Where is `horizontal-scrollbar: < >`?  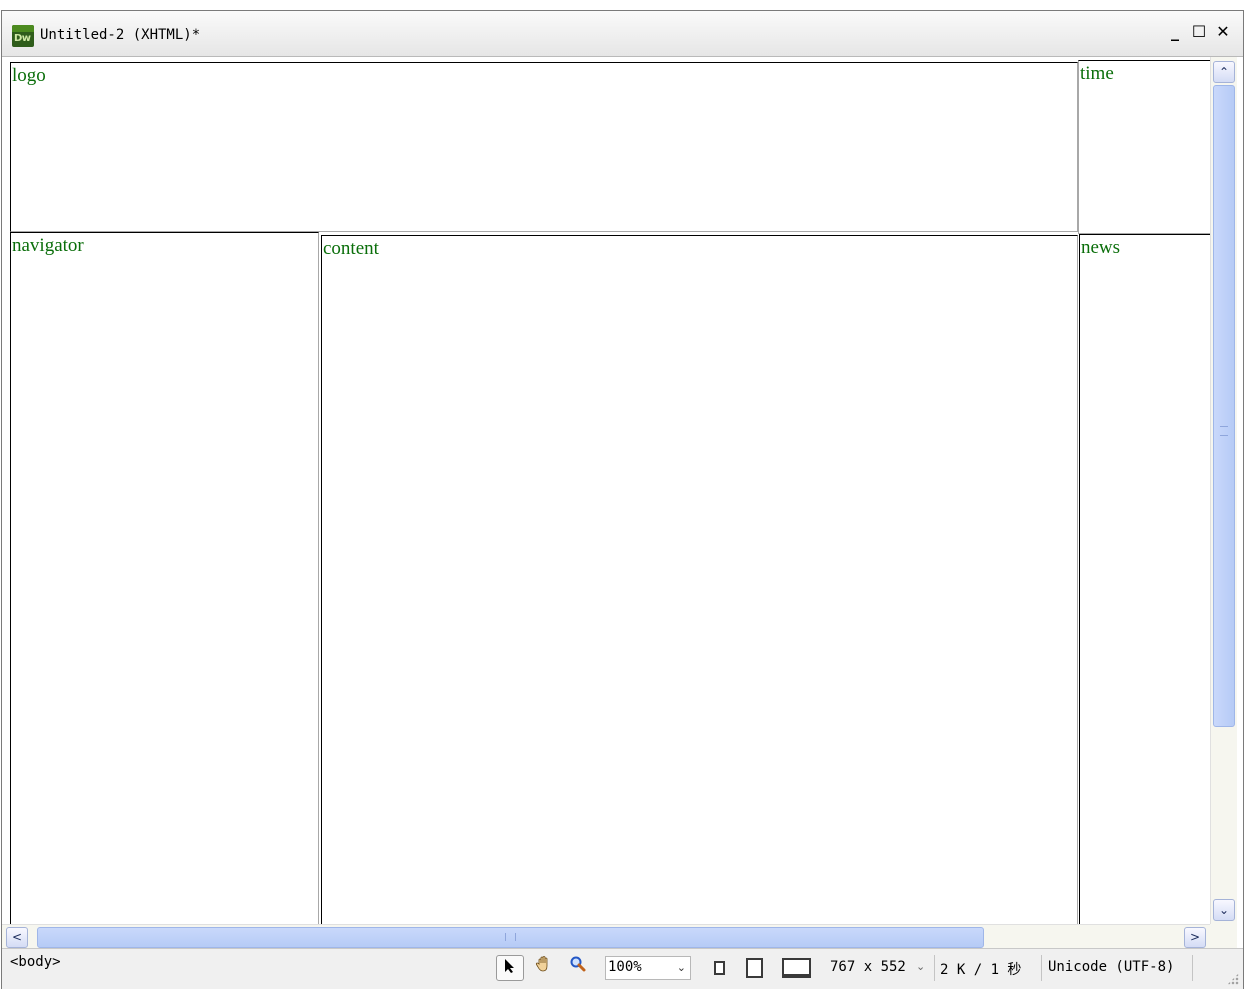
horizontal-scrollbar: < > is located at coordinates (606, 936).